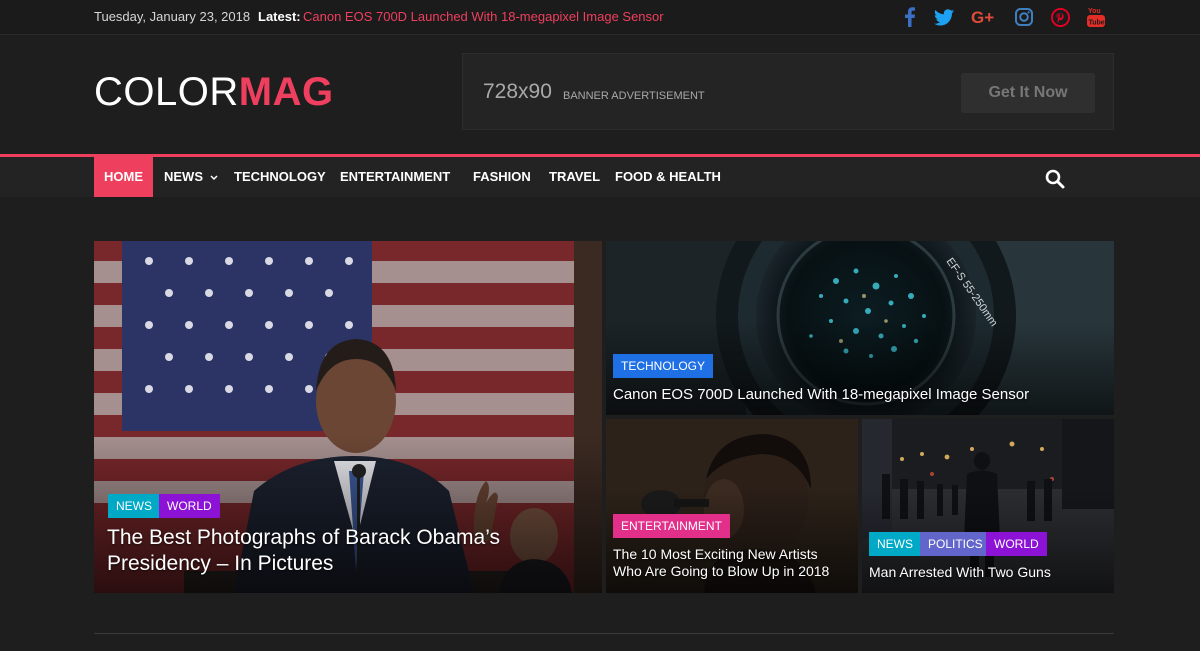  What do you see at coordinates (286, 92) in the screenshot?
I see `logo-part-mag: MAG` at bounding box center [286, 92].